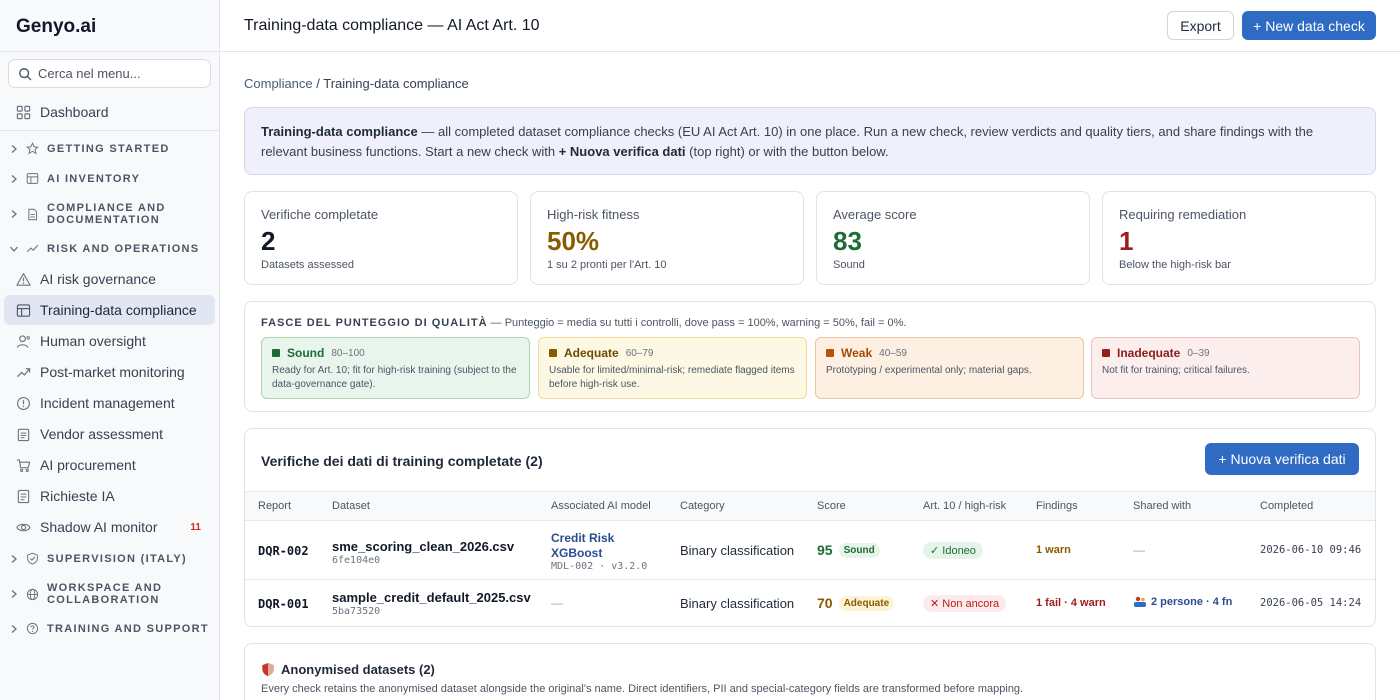 The image size is (1400, 700). What do you see at coordinates (557, 603) in the screenshot?
I see `model-empty: —` at bounding box center [557, 603].